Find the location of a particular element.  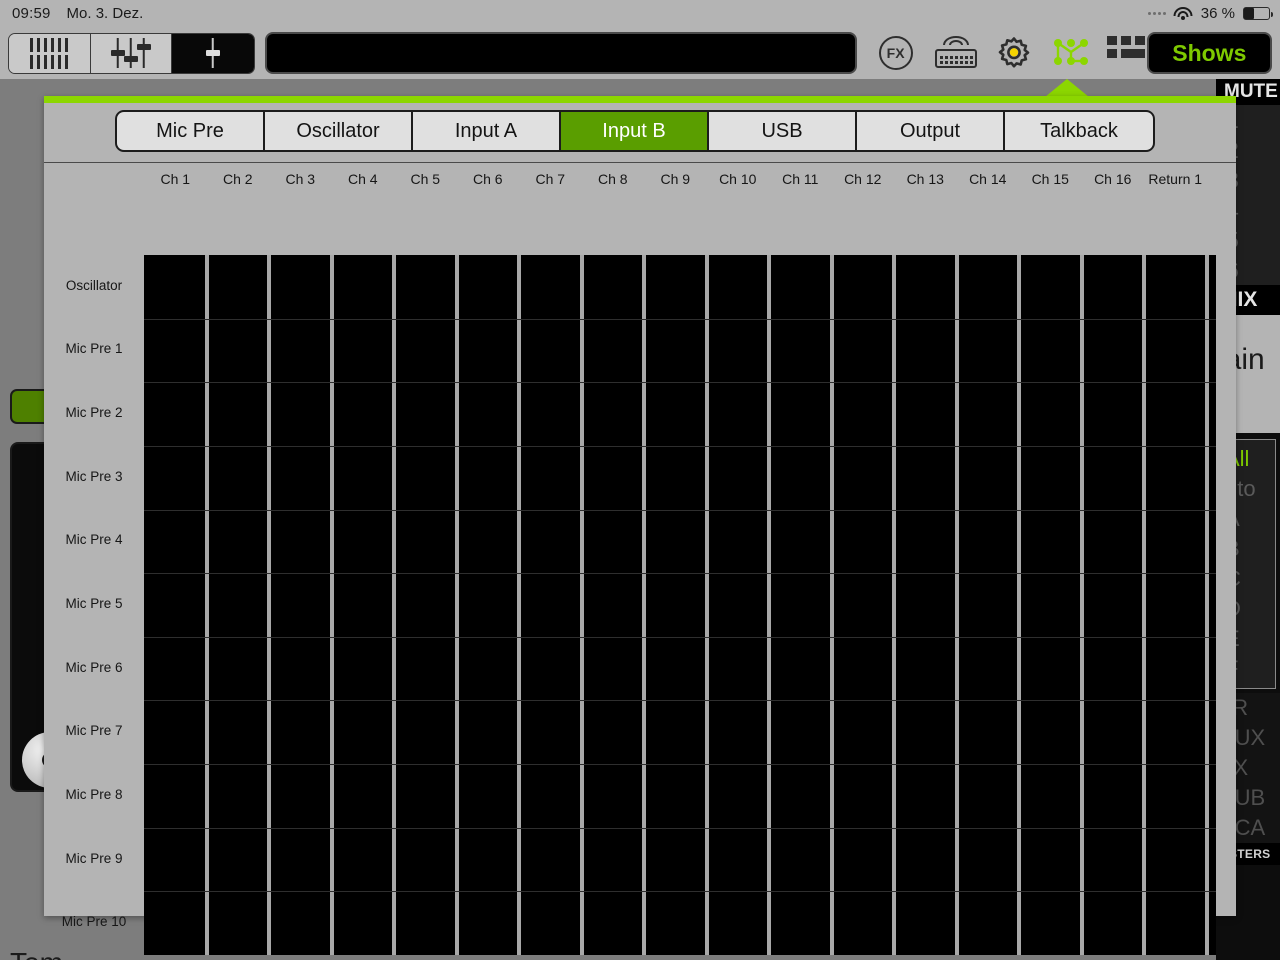

tab-talkback: Talkback is located at coordinates (1079, 131).